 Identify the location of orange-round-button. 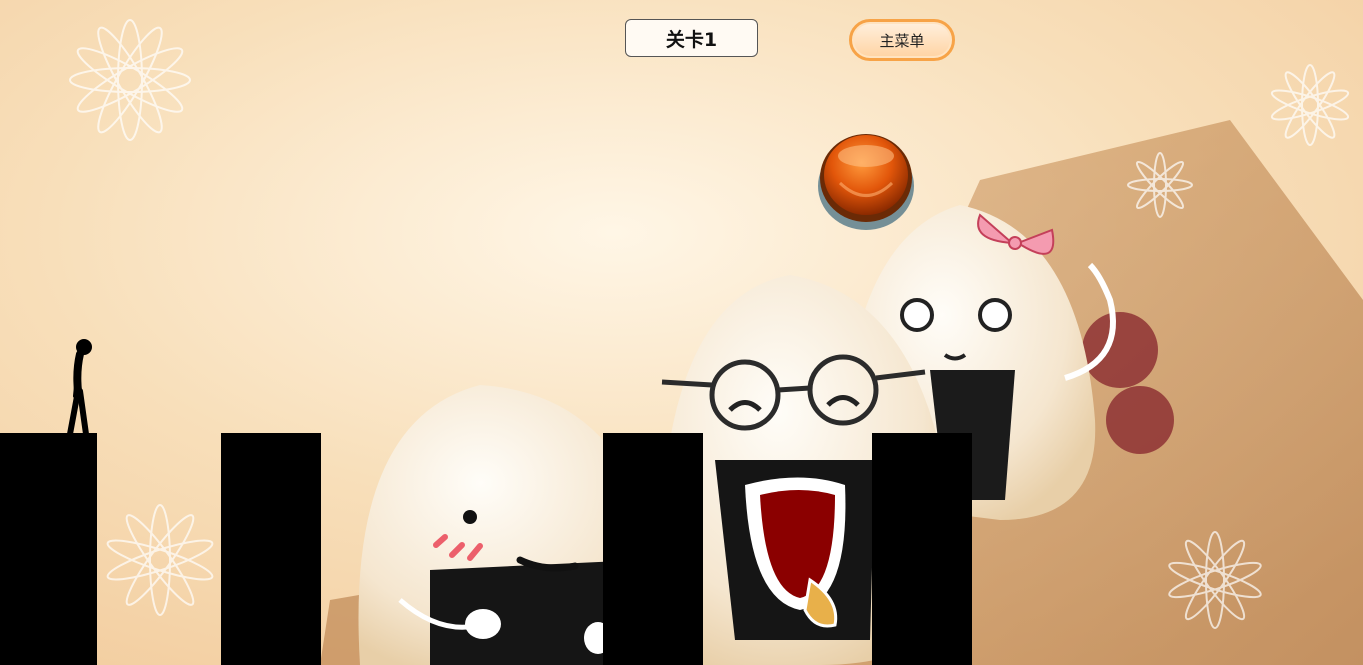
(866, 180).